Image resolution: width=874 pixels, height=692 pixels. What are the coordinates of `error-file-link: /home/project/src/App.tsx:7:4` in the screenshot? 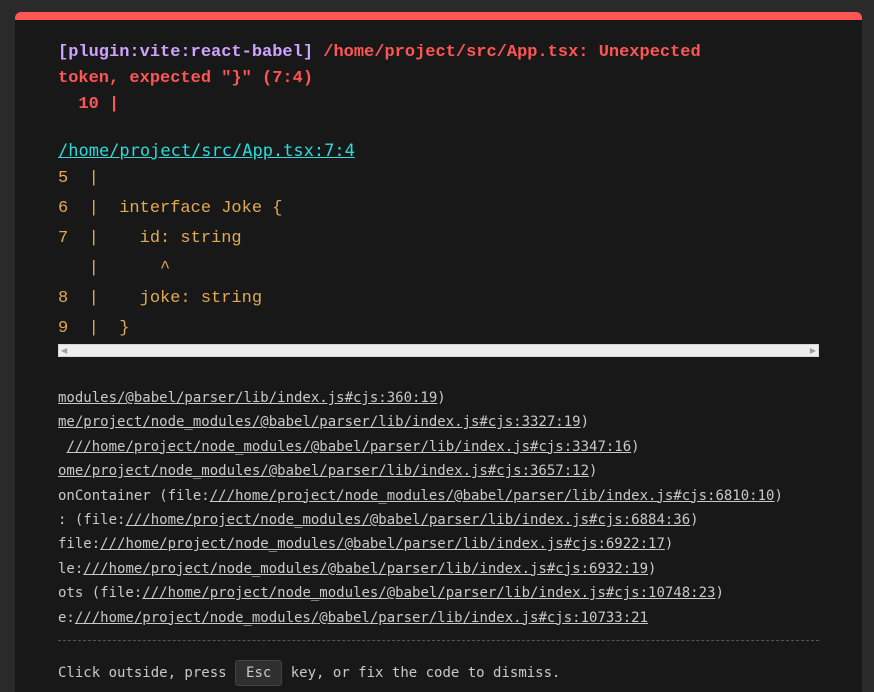 It's located at (438, 151).